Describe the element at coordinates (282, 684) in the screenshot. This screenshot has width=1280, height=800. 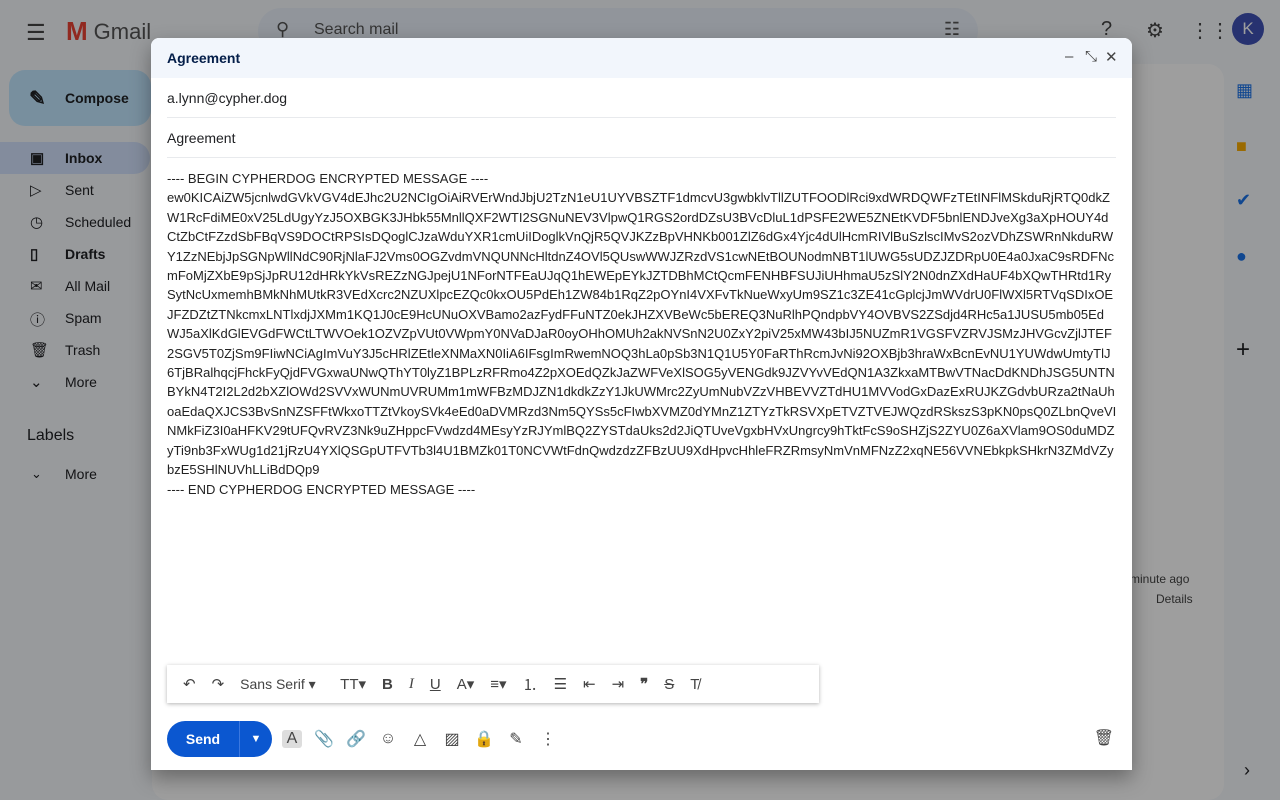
I see `font-select: Sans Serif ▾` at that location.